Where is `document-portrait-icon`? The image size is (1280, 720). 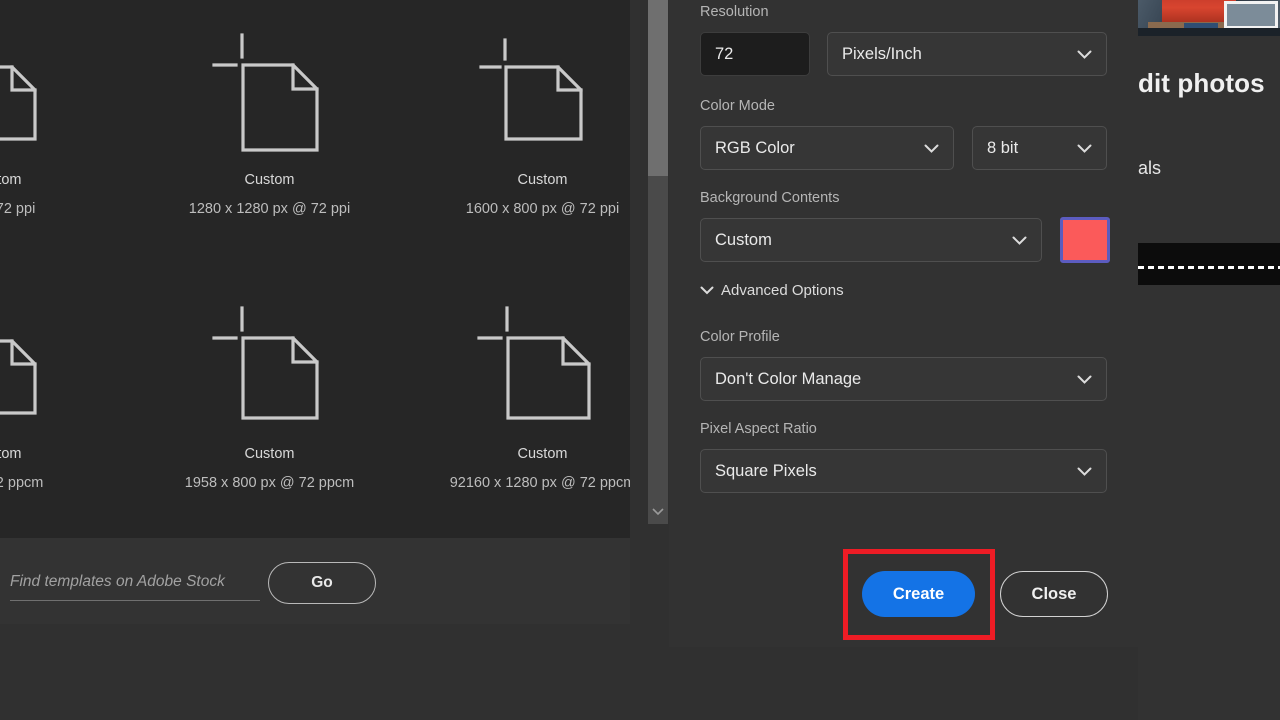
document-portrait-icon is located at coordinates (269, 87).